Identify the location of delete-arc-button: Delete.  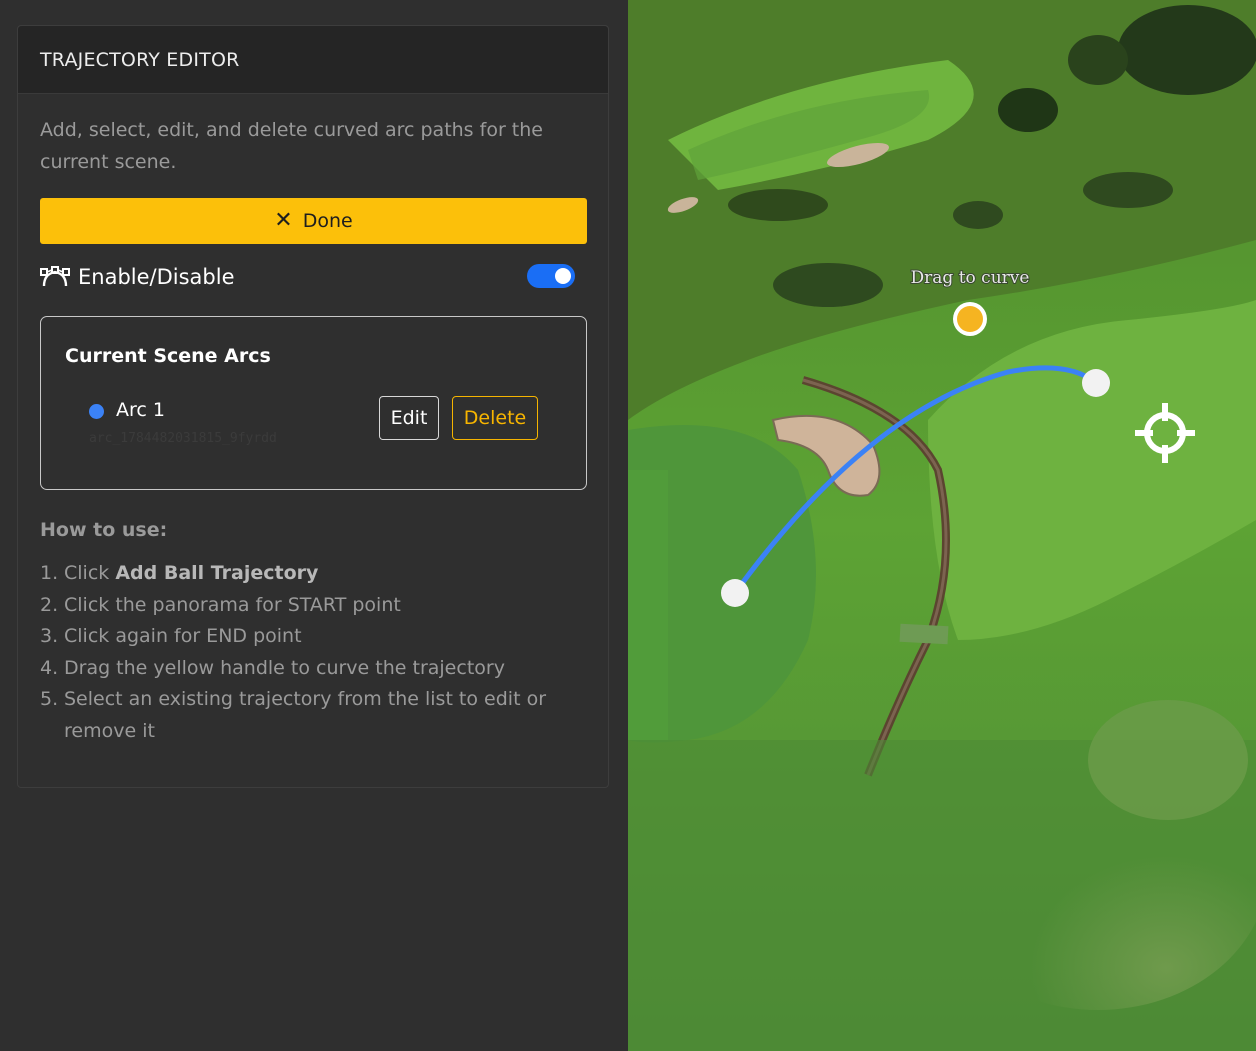
(495, 418).